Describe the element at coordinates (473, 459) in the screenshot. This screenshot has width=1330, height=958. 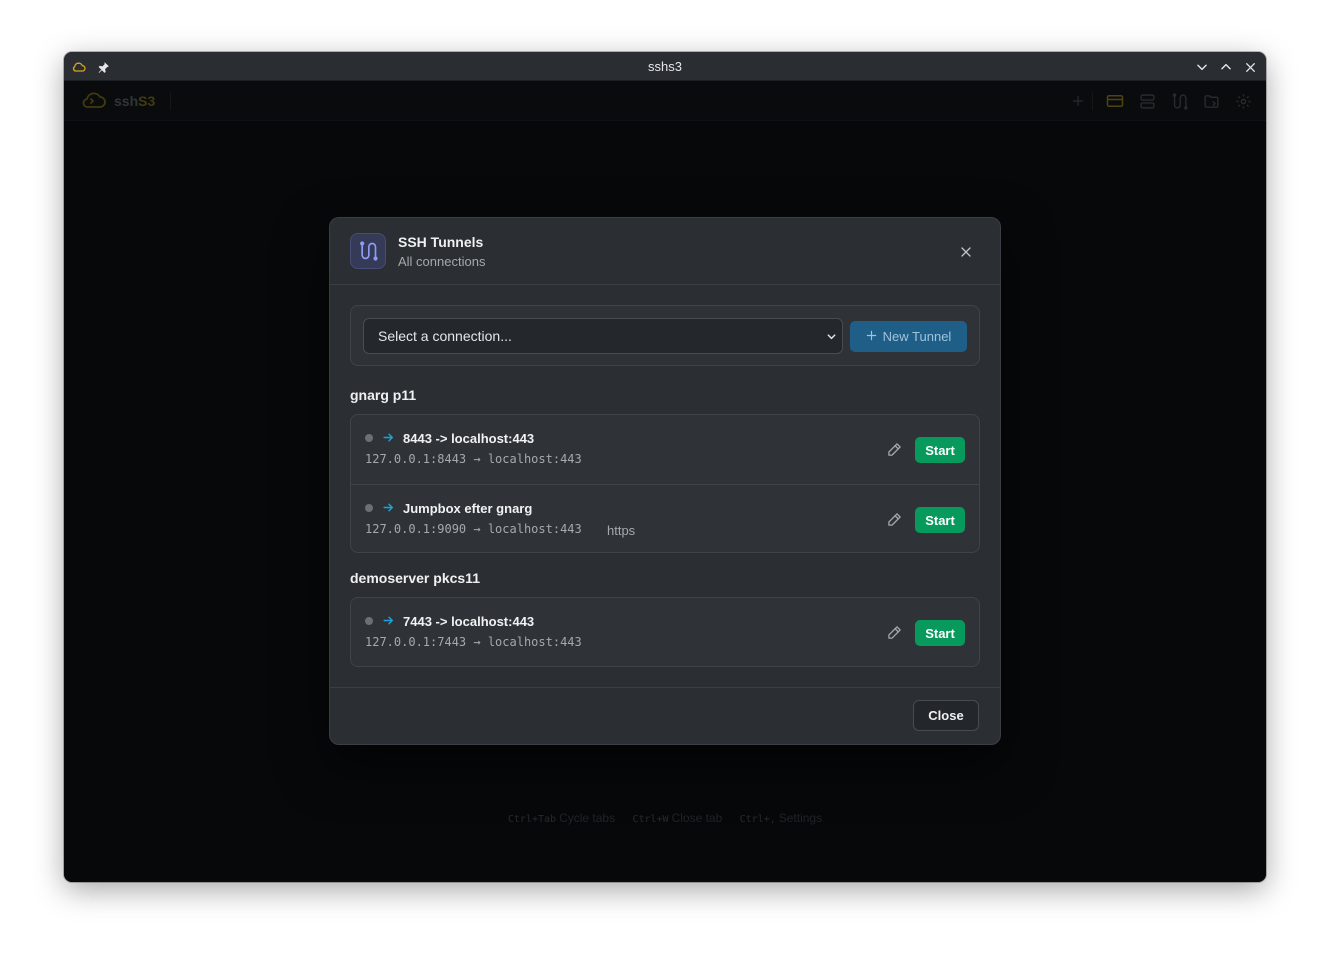
I see `tunnel-route: 127.0.0.1:8443 → localhost:443` at that location.